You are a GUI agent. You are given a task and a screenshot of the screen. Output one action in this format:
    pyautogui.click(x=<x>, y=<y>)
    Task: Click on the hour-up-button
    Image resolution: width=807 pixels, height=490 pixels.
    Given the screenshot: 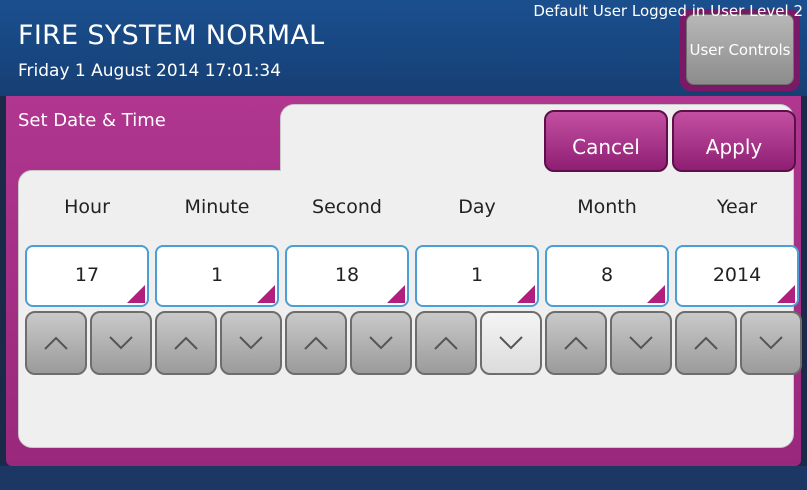 What is the action you would take?
    pyautogui.click(x=56, y=343)
    